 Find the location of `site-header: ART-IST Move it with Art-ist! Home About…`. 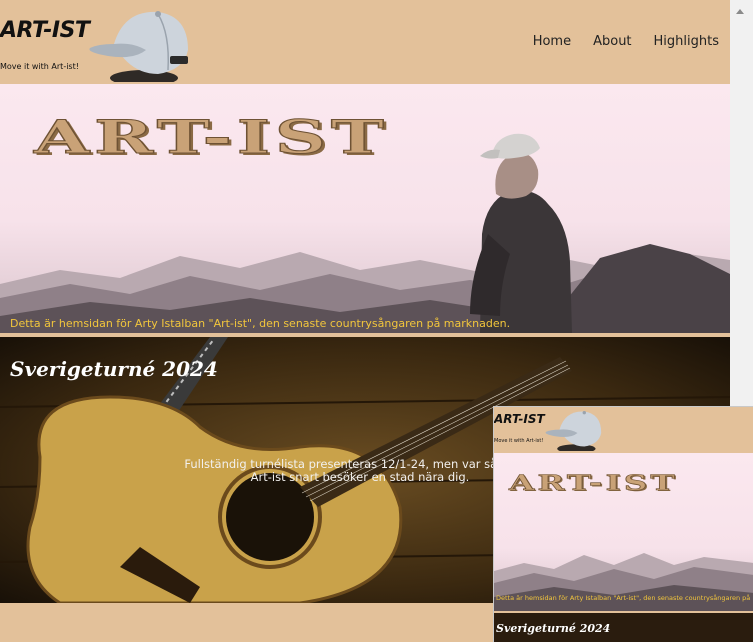

site-header: ART-IST Move it with Art-ist! Home About… is located at coordinates (365, 42).